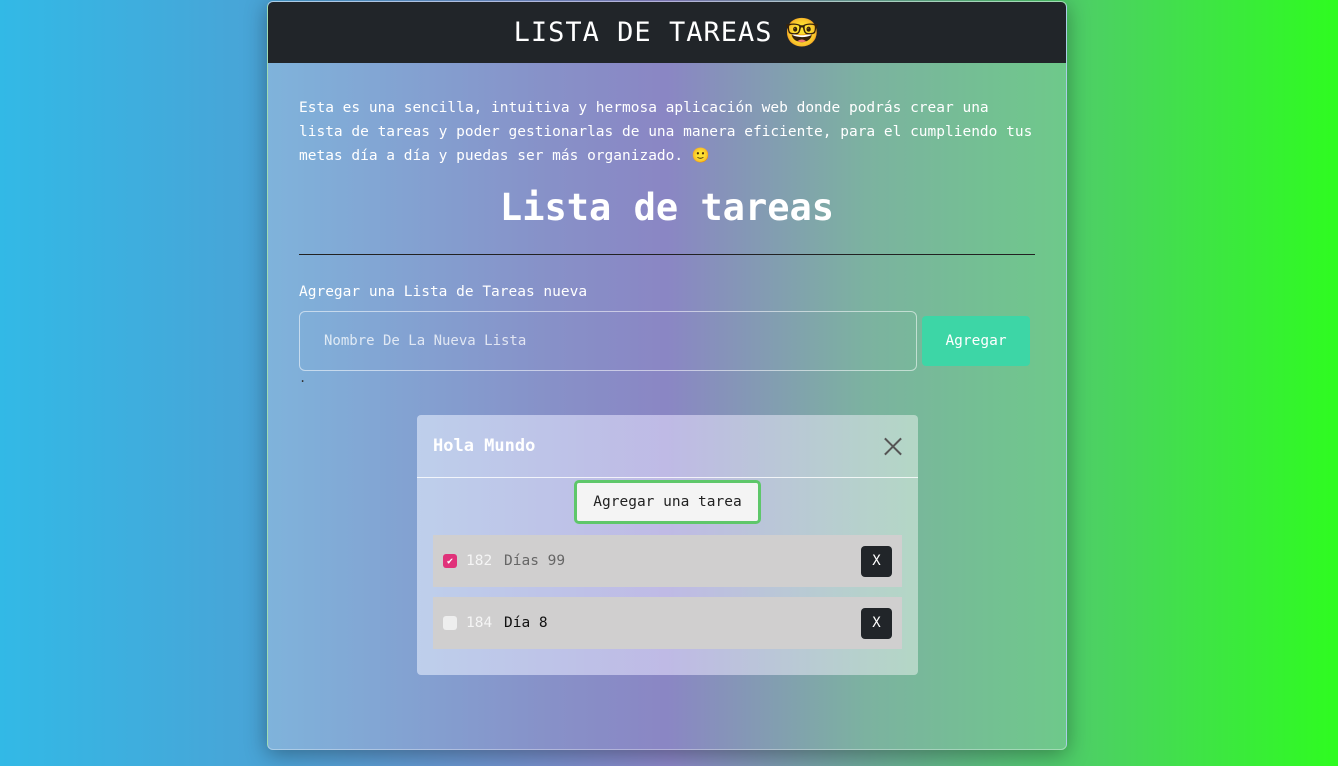  Describe the element at coordinates (450, 623) in the screenshot. I see `task-checkbox` at that location.